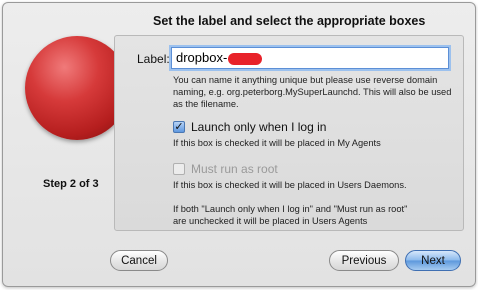  I want to click on checkmark-icon: ✓, so click(179, 126).